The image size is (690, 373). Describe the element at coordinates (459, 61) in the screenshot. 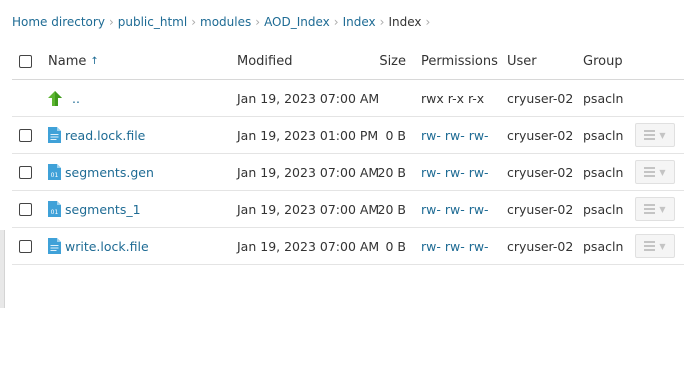

I see `column-header-permissions: Permissions` at that location.